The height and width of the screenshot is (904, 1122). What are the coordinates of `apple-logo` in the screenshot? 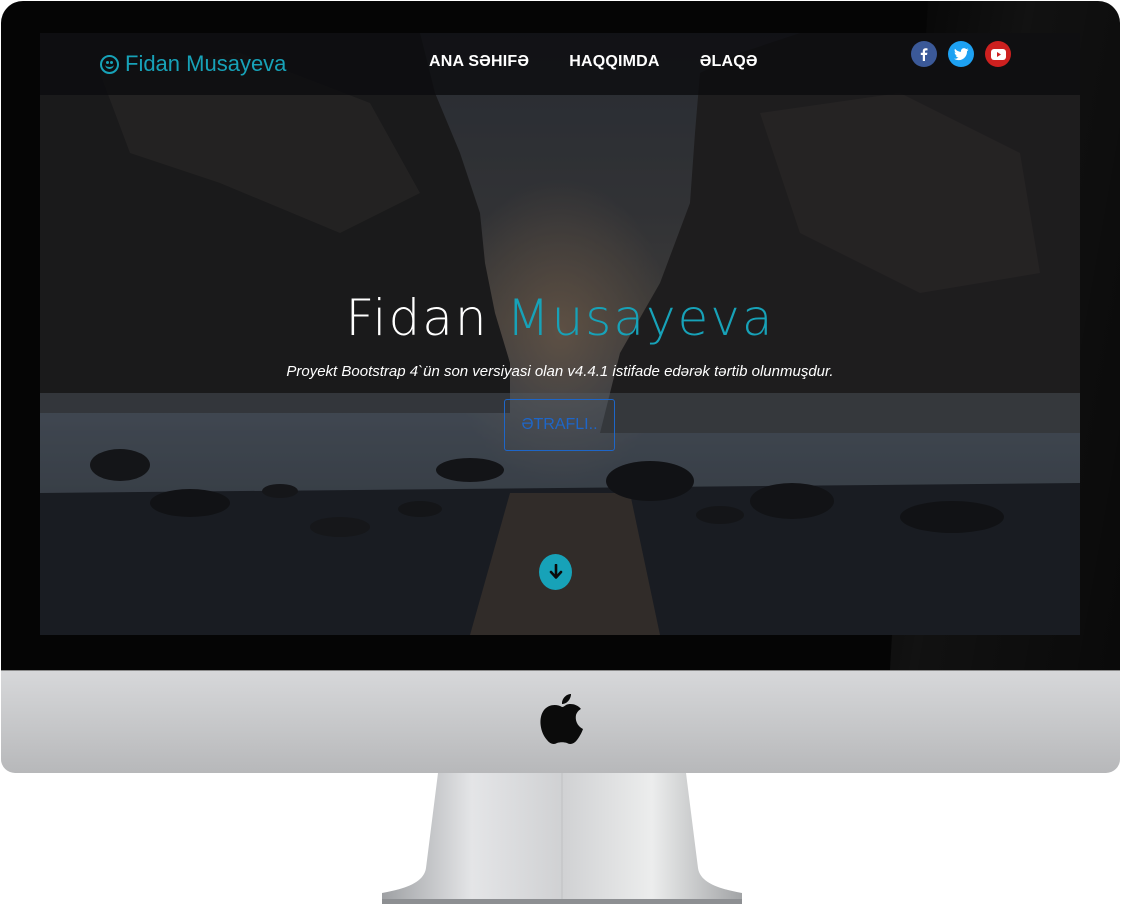 It's located at (561, 719).